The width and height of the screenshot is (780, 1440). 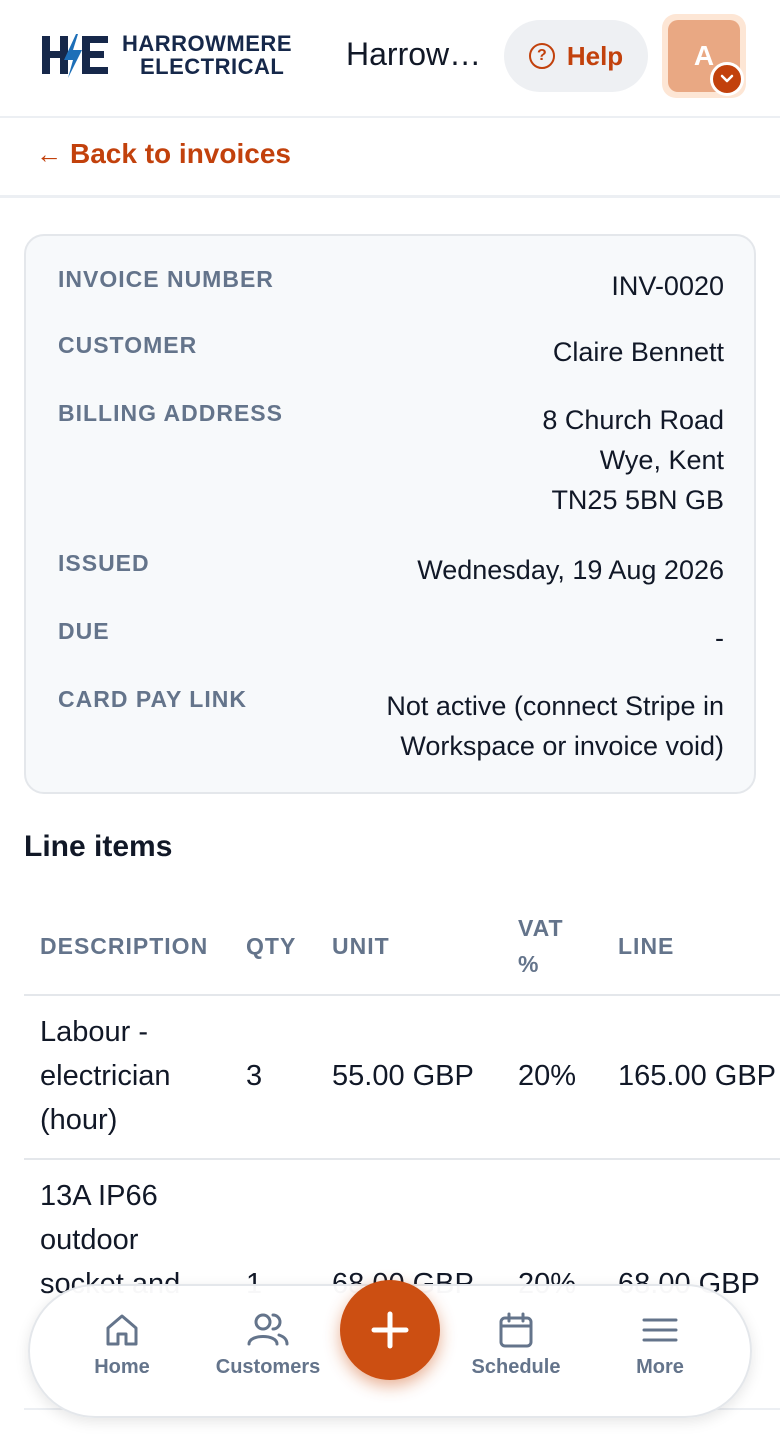 I want to click on detail-label: ISSUED, so click(x=104, y=563).